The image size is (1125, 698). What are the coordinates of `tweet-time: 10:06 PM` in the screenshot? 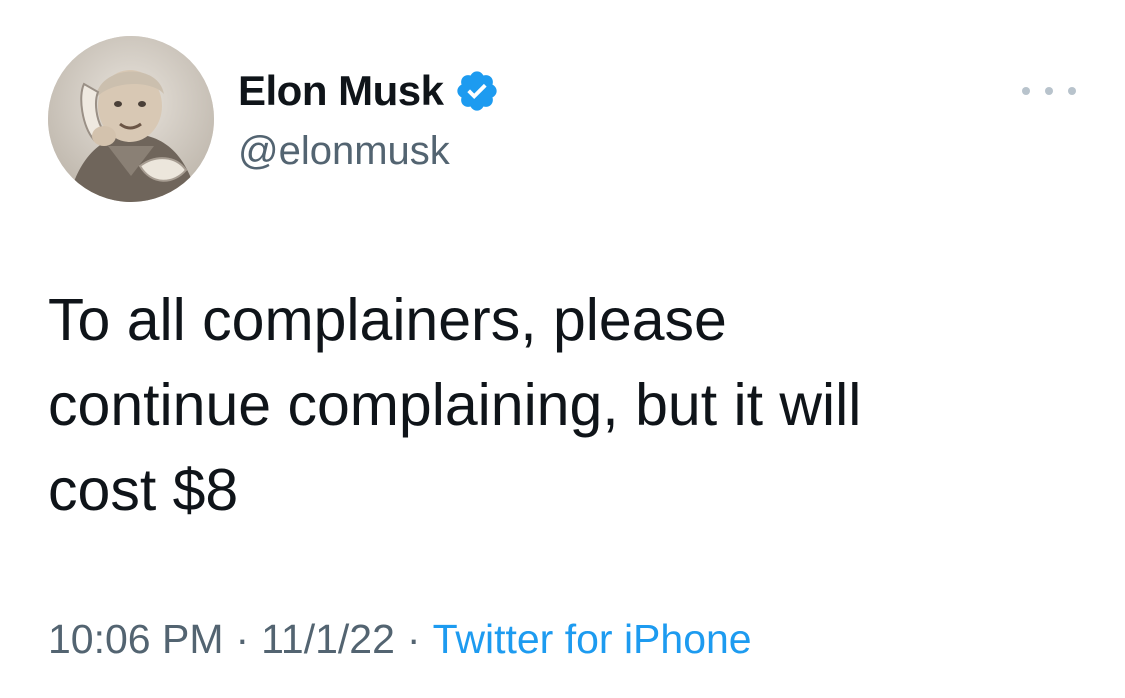 It's located at (136, 639).